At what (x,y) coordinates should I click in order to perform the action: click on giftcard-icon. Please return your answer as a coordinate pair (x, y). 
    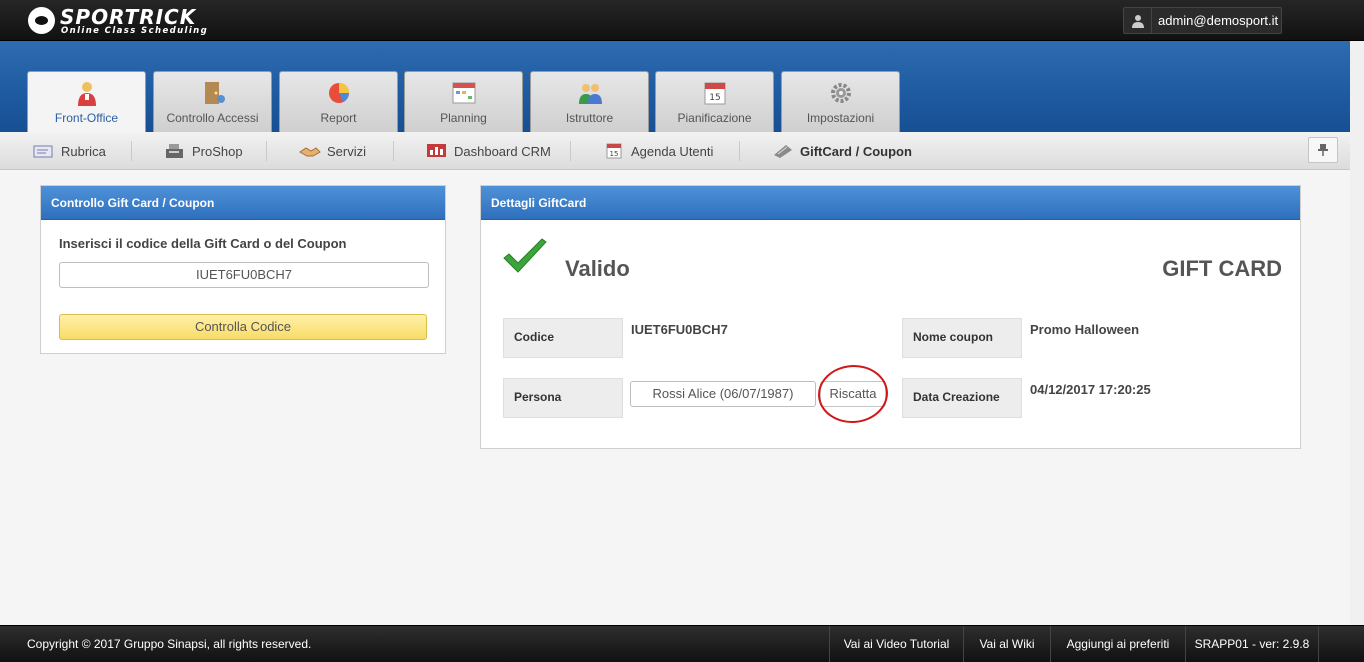
    Looking at the image, I should click on (783, 151).